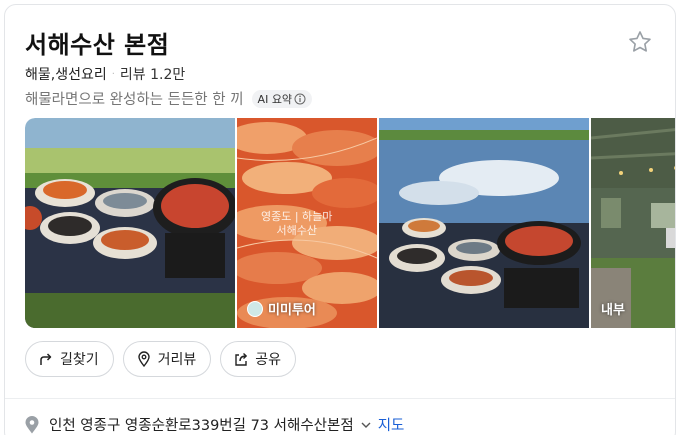 This screenshot has height=435, width=680. I want to click on interior-label: 내부, so click(613, 310).